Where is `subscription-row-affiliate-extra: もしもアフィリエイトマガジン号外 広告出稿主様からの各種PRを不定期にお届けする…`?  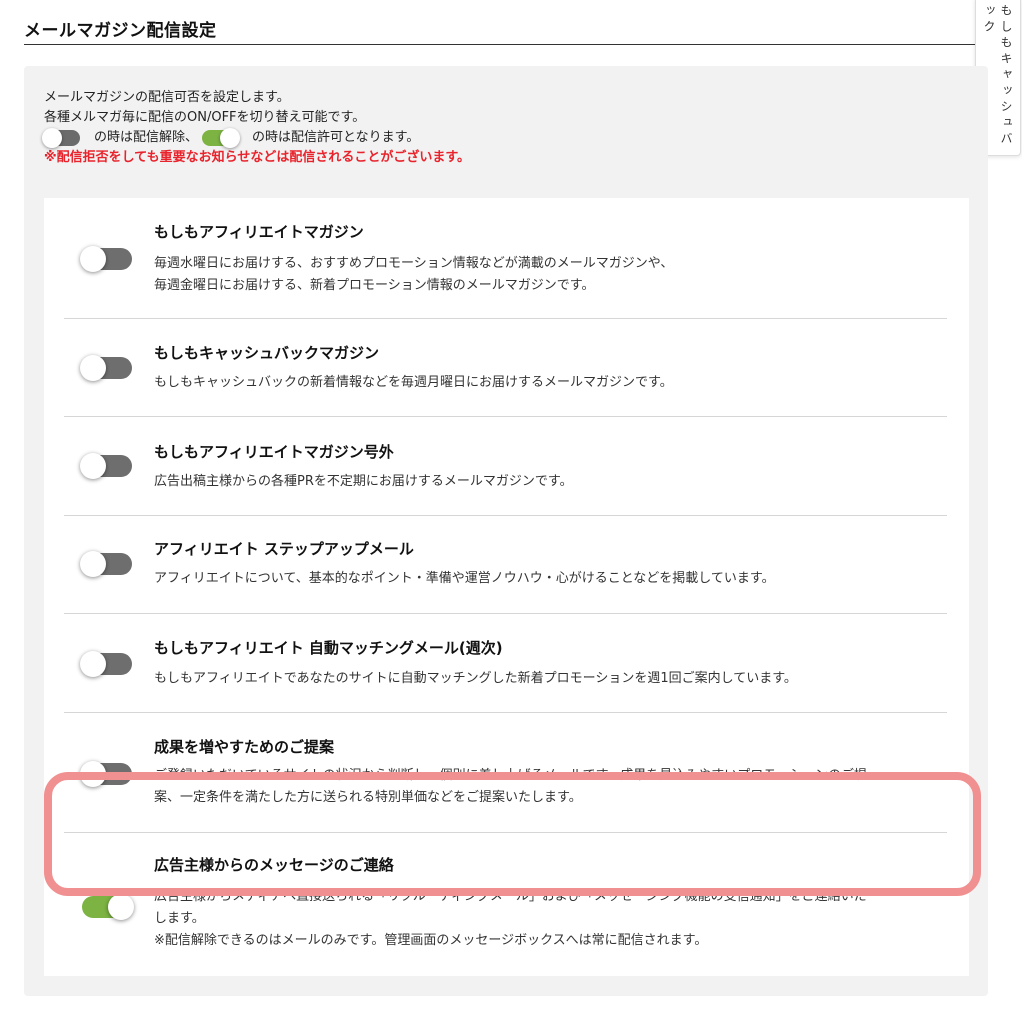 subscription-row-affiliate-extra: もしもアフィリエイトマガジン号外 広告出稿主様からの各種PRを不定期にお届けする… is located at coordinates (505, 466).